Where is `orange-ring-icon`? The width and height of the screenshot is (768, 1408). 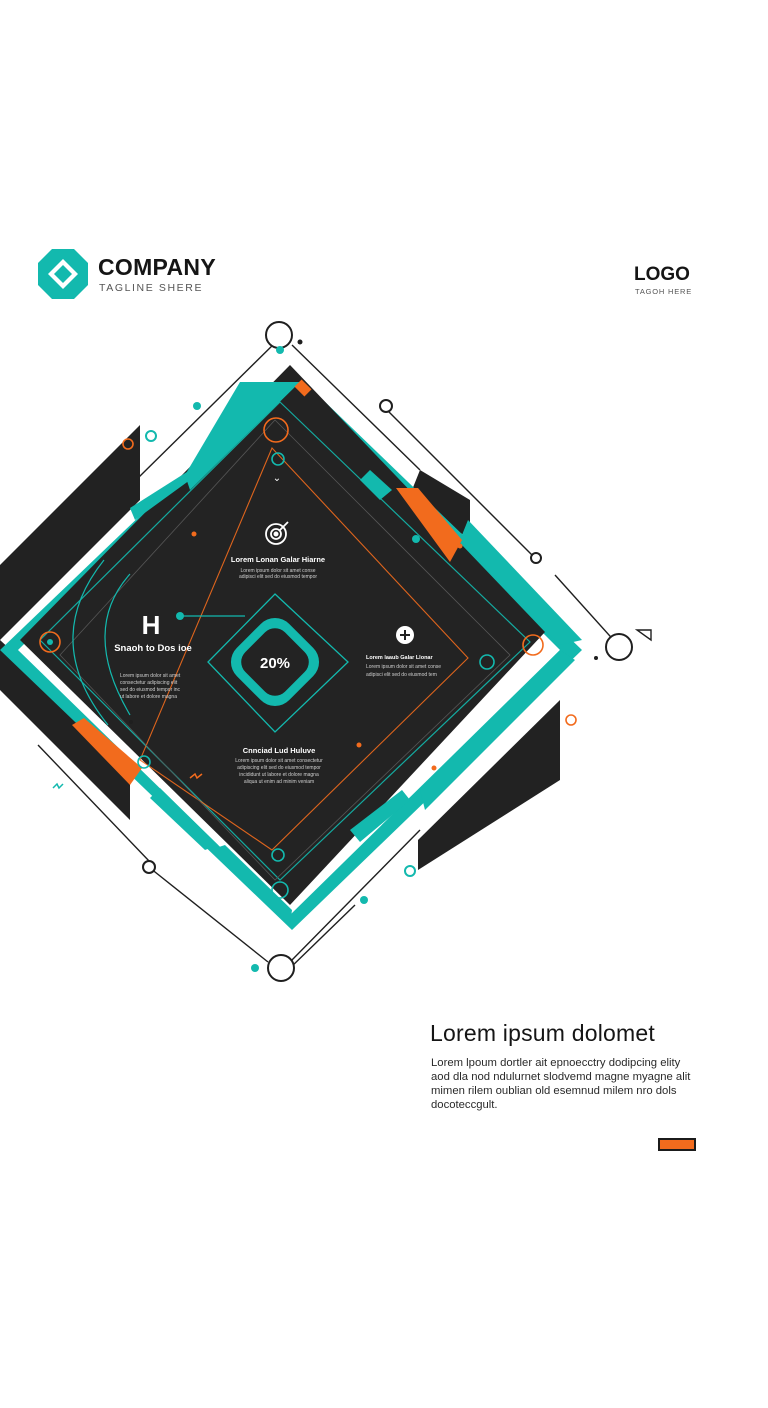
orange-ring-icon is located at coordinates (571, 720).